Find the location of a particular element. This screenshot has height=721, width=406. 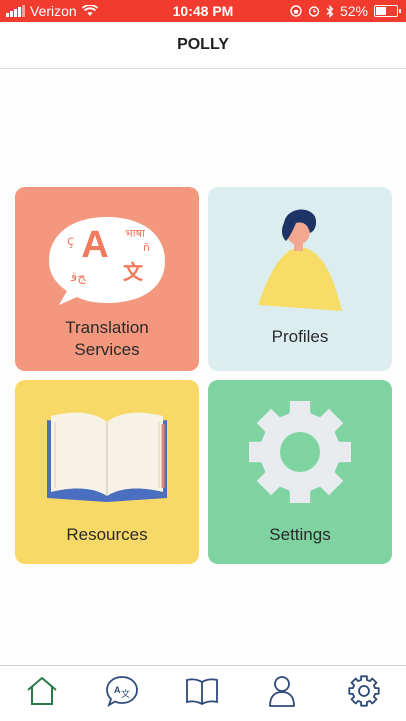

lock-rotation-icon is located at coordinates (296, 11).